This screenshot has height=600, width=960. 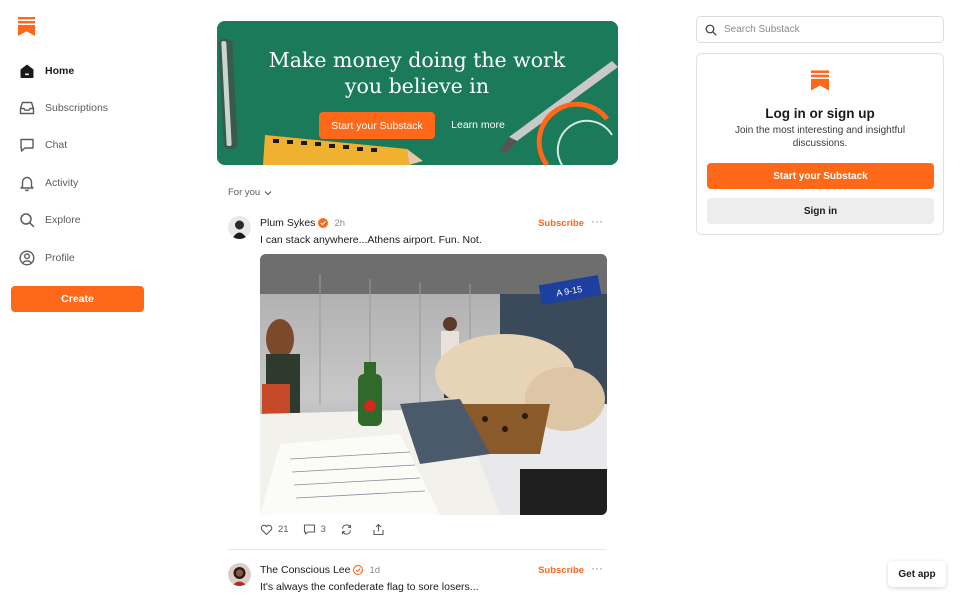 What do you see at coordinates (56, 145) in the screenshot?
I see `sidebar-item-label: Chat` at bounding box center [56, 145].